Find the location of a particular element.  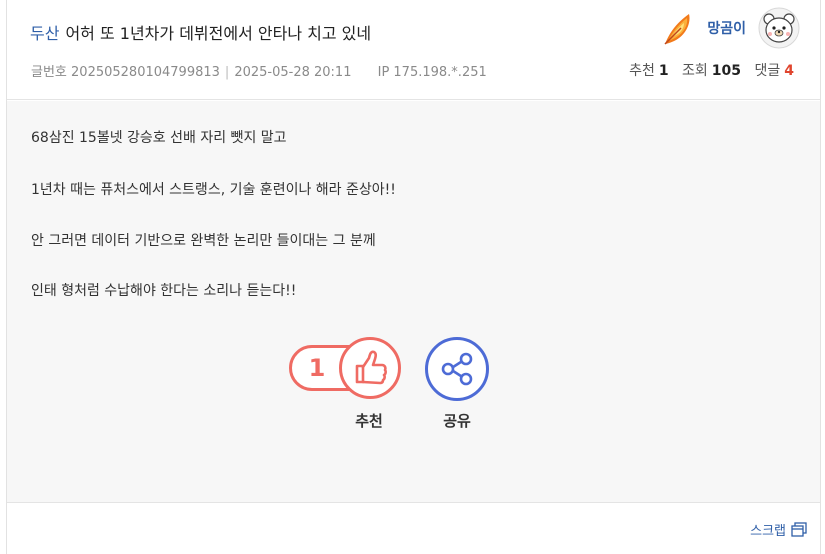

post-footer: 스크랩 is located at coordinates (413, 529).